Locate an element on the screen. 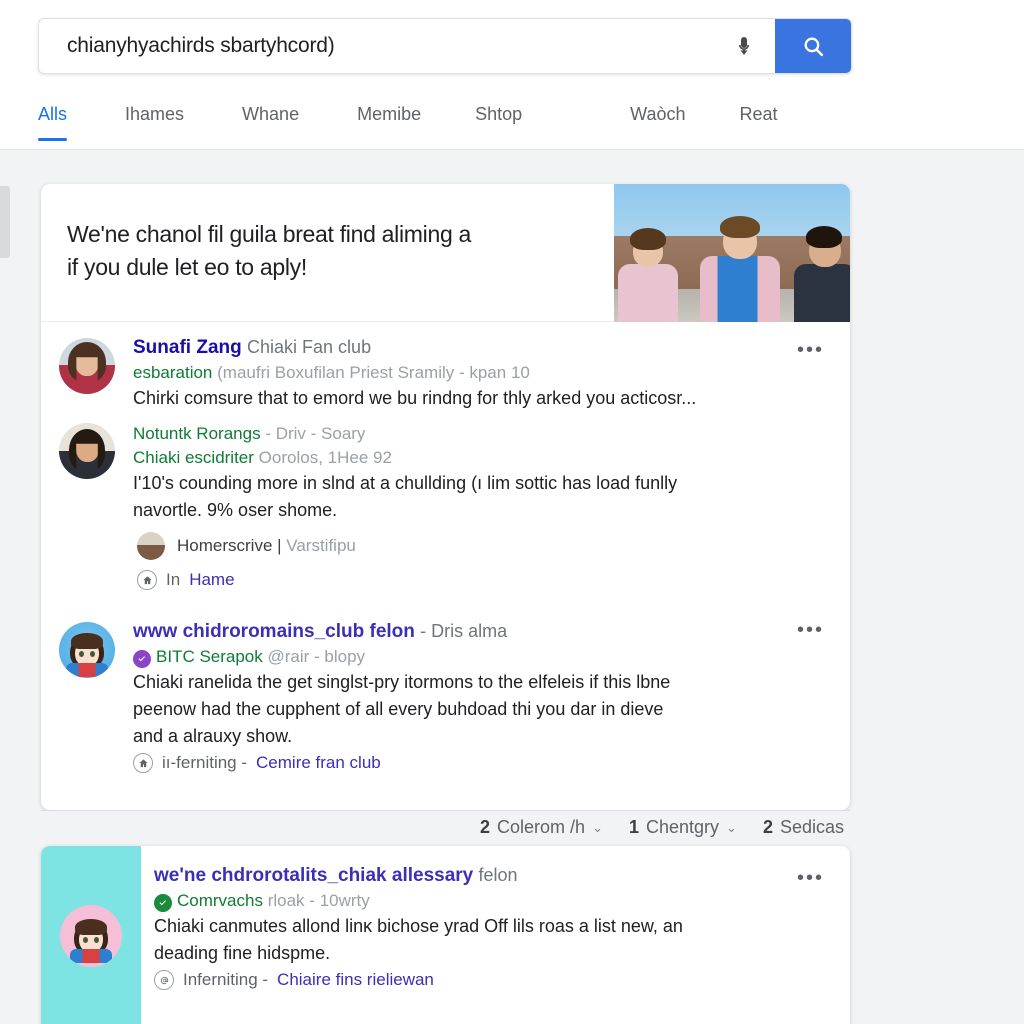 This screenshot has height=1024, width=1024. bottom-card-footer-row: Inferniting - Chiaire fins rieliewan is located at coordinates (490, 980).